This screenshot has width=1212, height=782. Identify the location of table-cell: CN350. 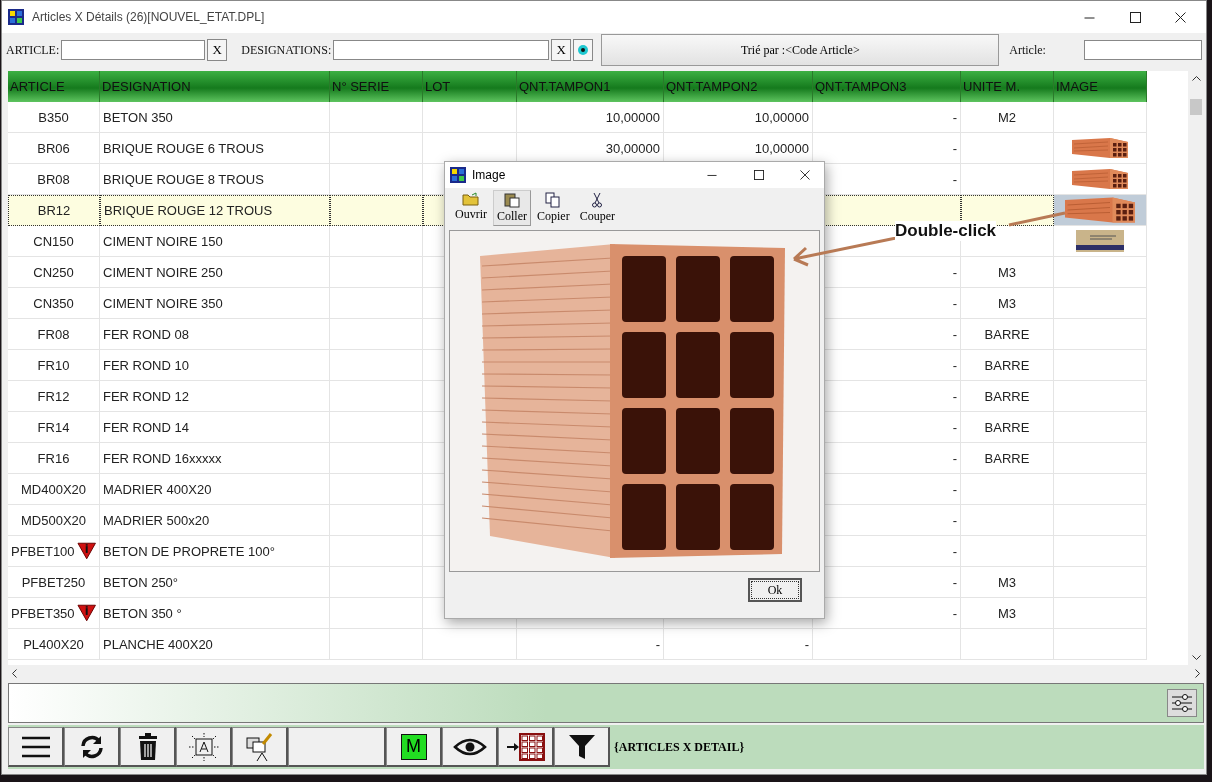
(54, 303).